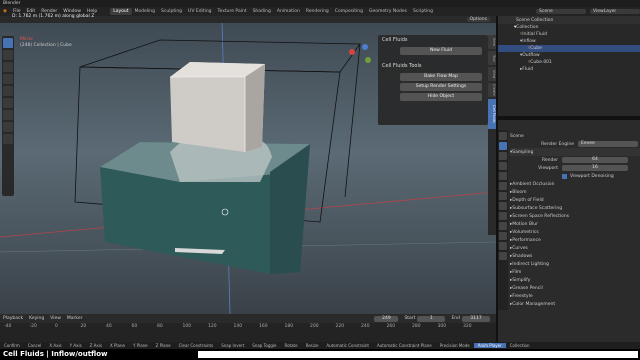 Image resolution: width=640 pixels, height=360 pixels. What do you see at coordinates (8, 127) in the screenshot?
I see `measure-icon` at bounding box center [8, 127].